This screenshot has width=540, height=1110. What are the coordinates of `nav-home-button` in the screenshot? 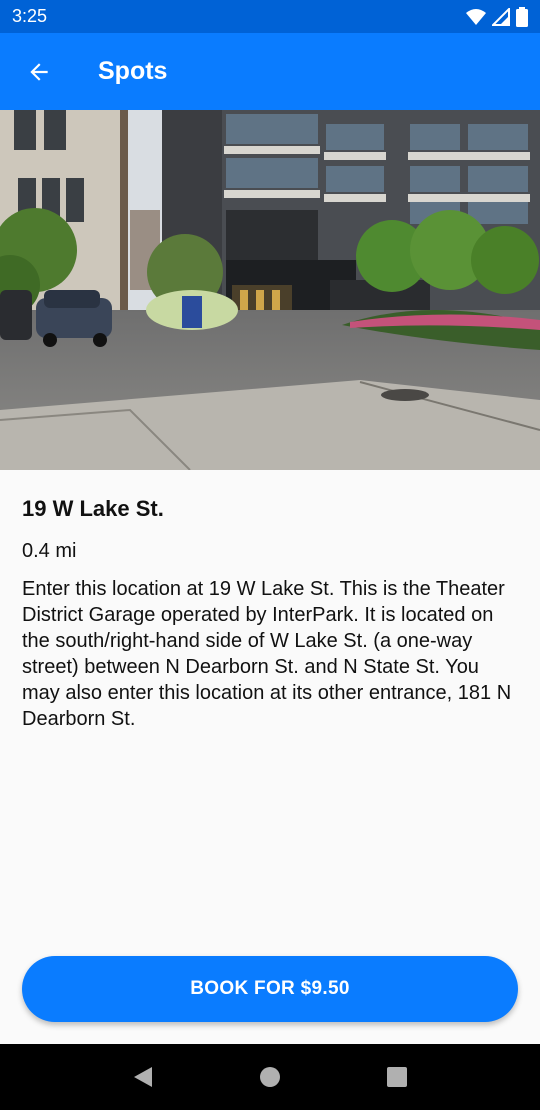 It's located at (270, 1077).